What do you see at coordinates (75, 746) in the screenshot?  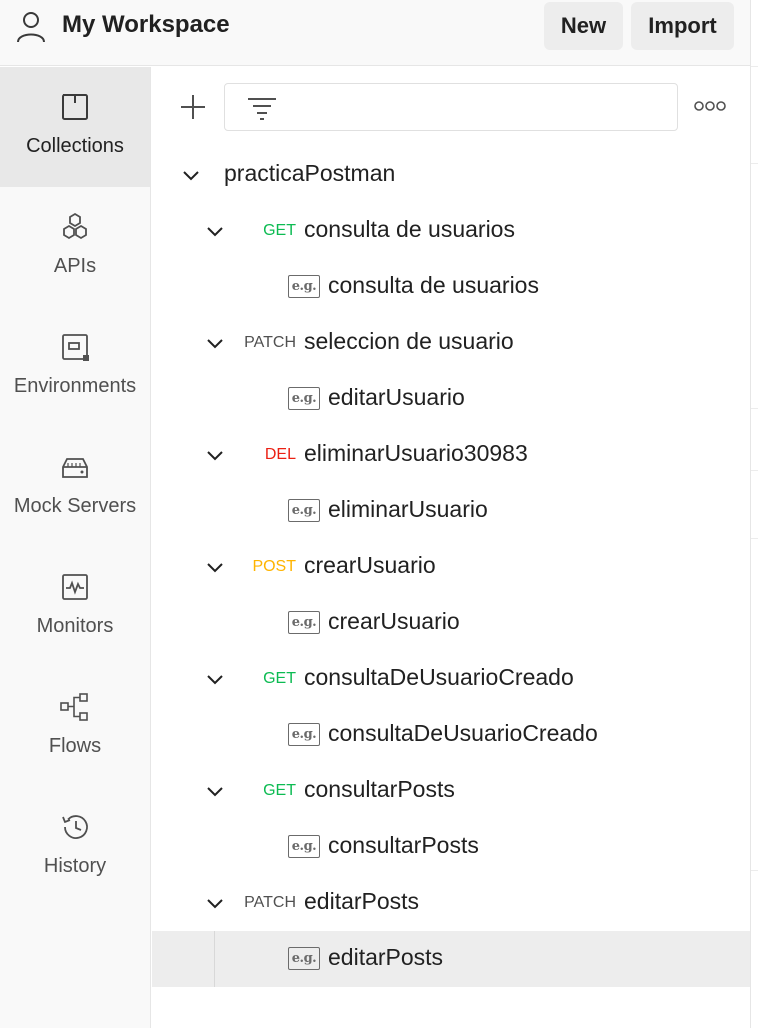 I see `sidebar-item-label: Flows` at bounding box center [75, 746].